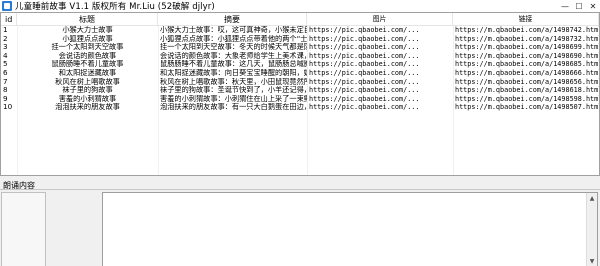 The width and height of the screenshot is (600, 266). What do you see at coordinates (87, 47) in the screenshot?
I see `row-title: 挂一个太阳到天空故事` at bounding box center [87, 47].